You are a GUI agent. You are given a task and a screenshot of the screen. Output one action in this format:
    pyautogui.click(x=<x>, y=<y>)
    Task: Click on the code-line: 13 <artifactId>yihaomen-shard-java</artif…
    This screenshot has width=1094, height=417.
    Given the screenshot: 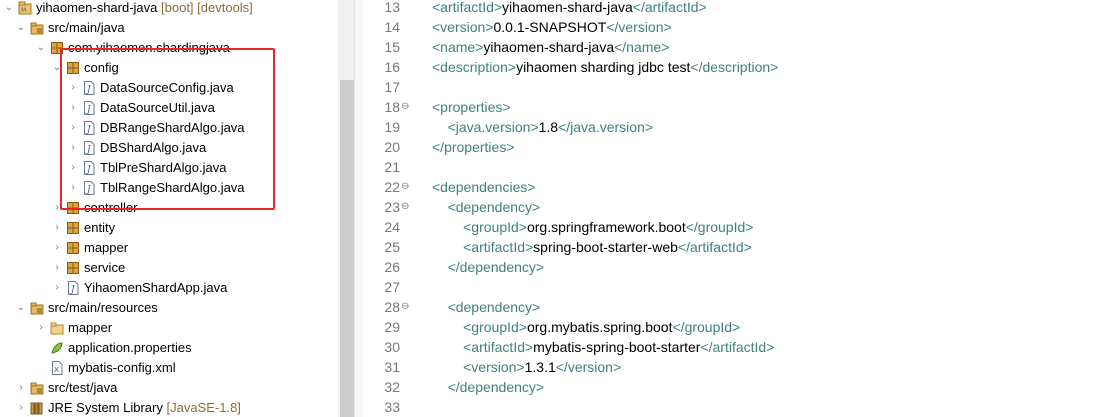 What is the action you would take?
    pyautogui.click(x=728, y=8)
    